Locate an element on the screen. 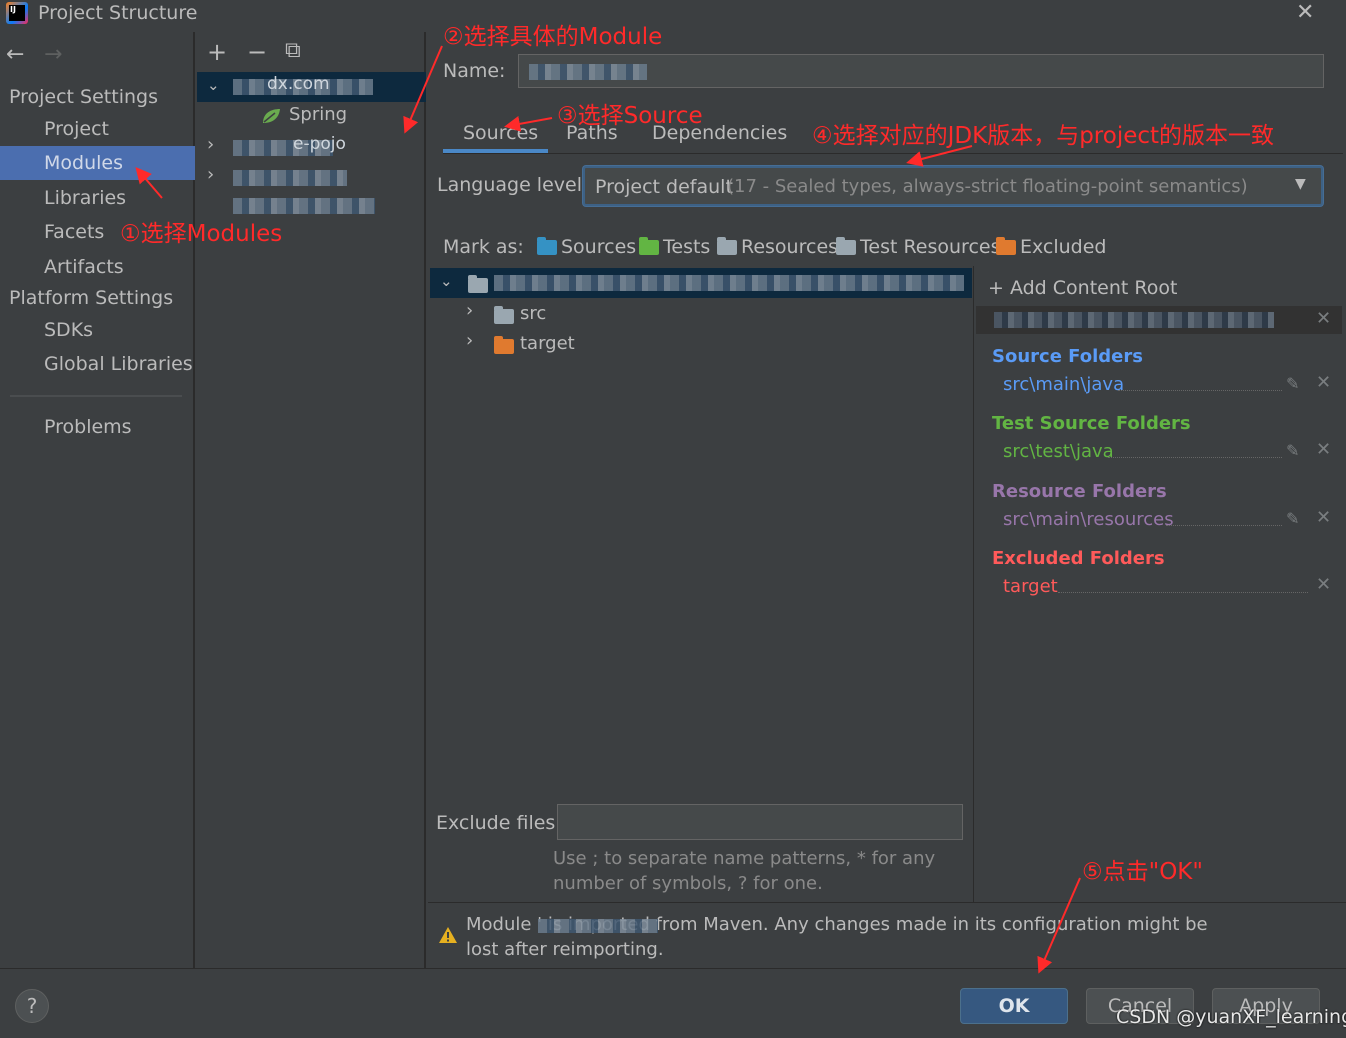  tree-row-target: › target is located at coordinates (701, 345).